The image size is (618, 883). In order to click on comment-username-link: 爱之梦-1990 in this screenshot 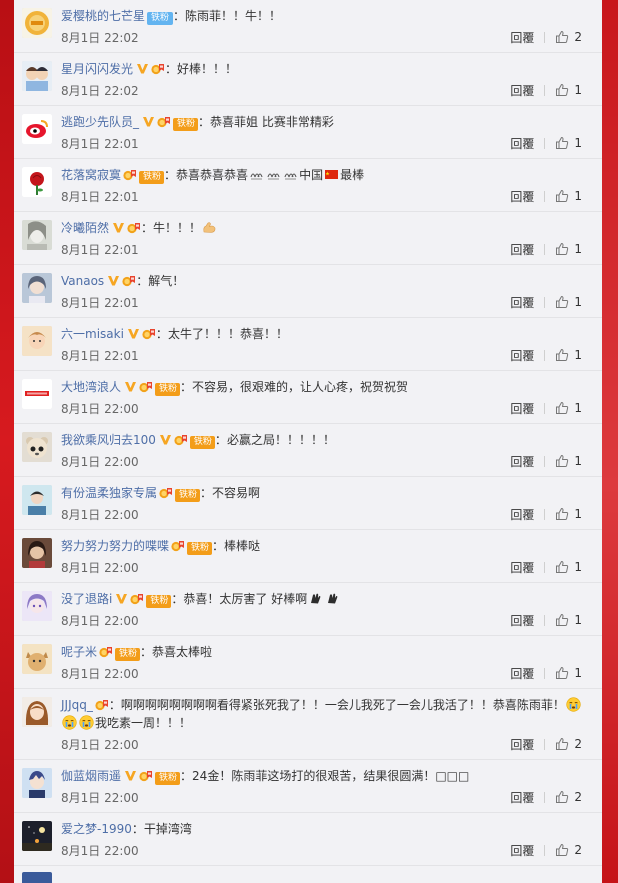, I will do `click(96, 829)`.